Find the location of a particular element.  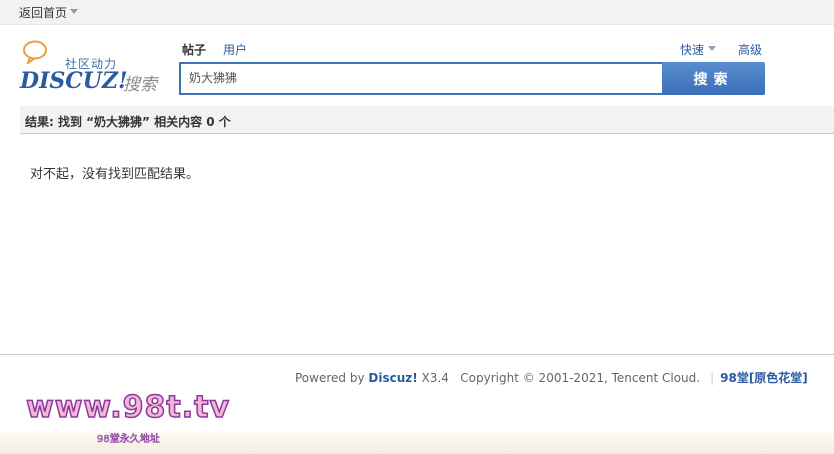

discuz-link: Discuz! is located at coordinates (392, 378).